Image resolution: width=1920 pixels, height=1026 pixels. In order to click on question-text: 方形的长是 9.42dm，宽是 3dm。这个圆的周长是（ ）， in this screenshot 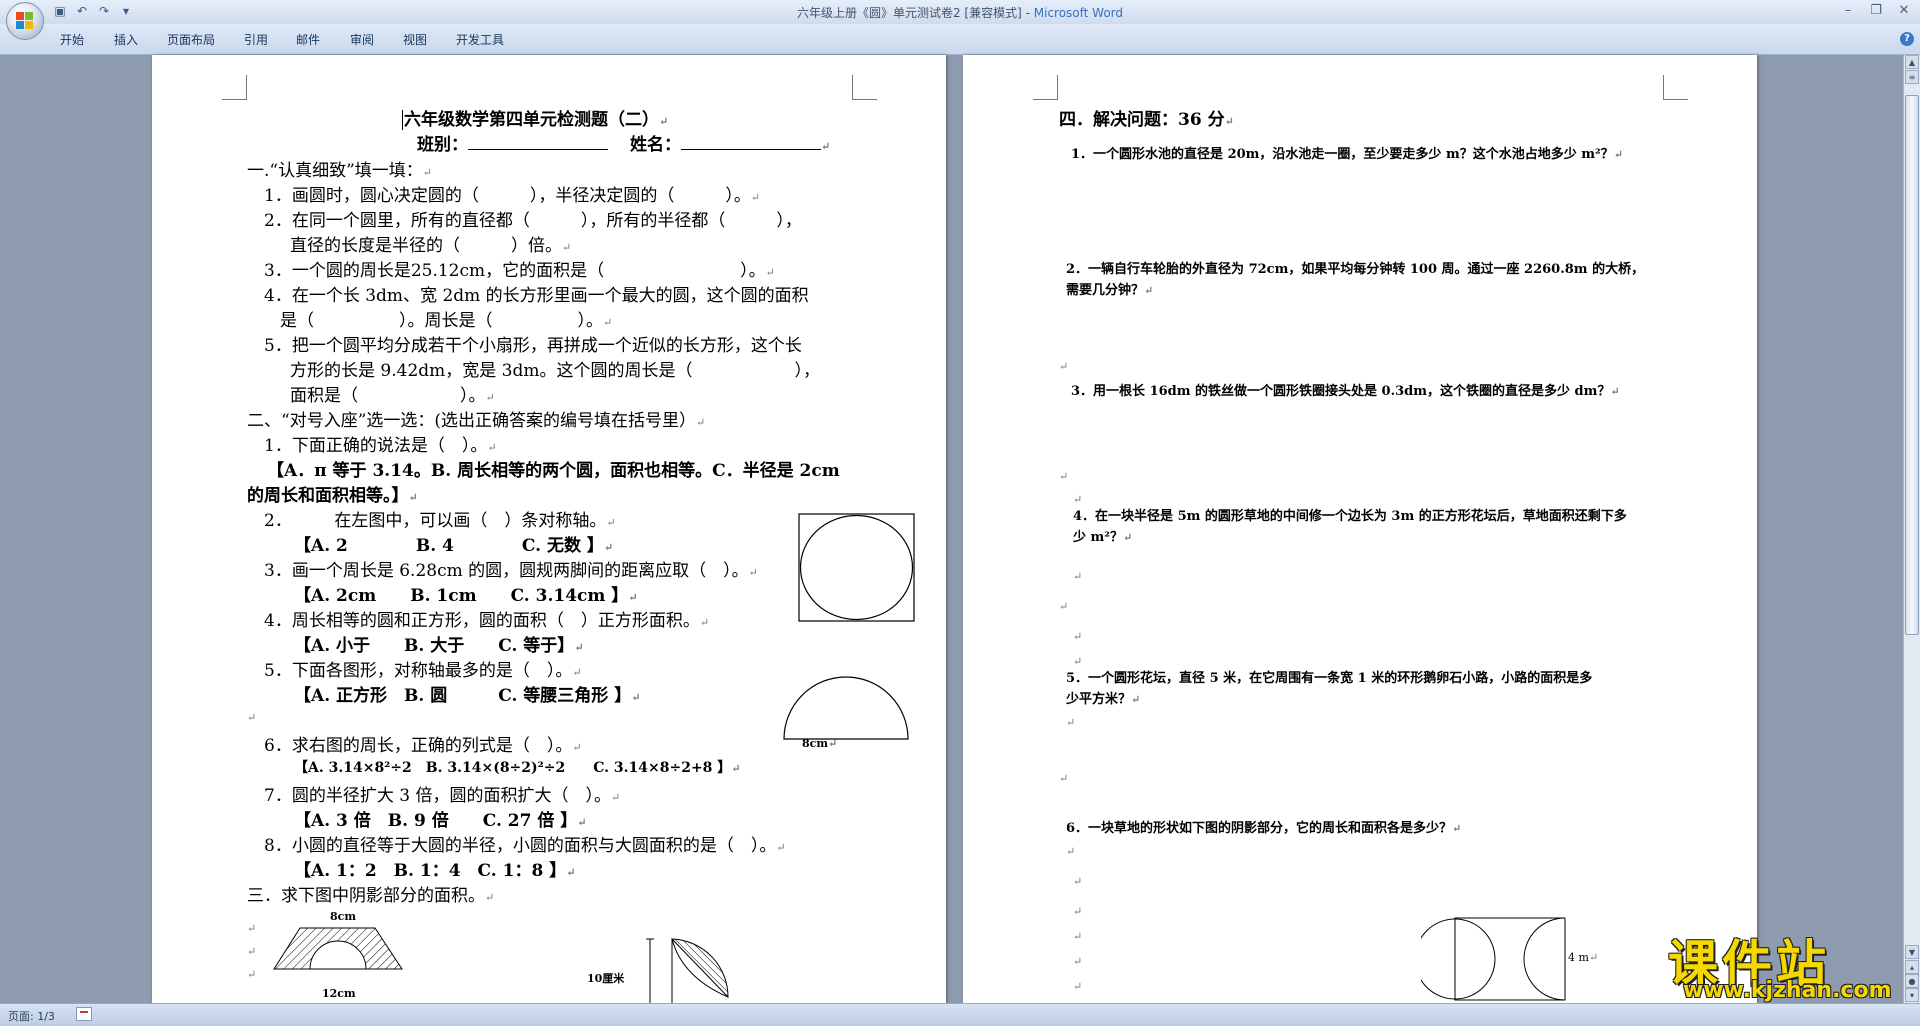, I will do `click(555, 371)`.